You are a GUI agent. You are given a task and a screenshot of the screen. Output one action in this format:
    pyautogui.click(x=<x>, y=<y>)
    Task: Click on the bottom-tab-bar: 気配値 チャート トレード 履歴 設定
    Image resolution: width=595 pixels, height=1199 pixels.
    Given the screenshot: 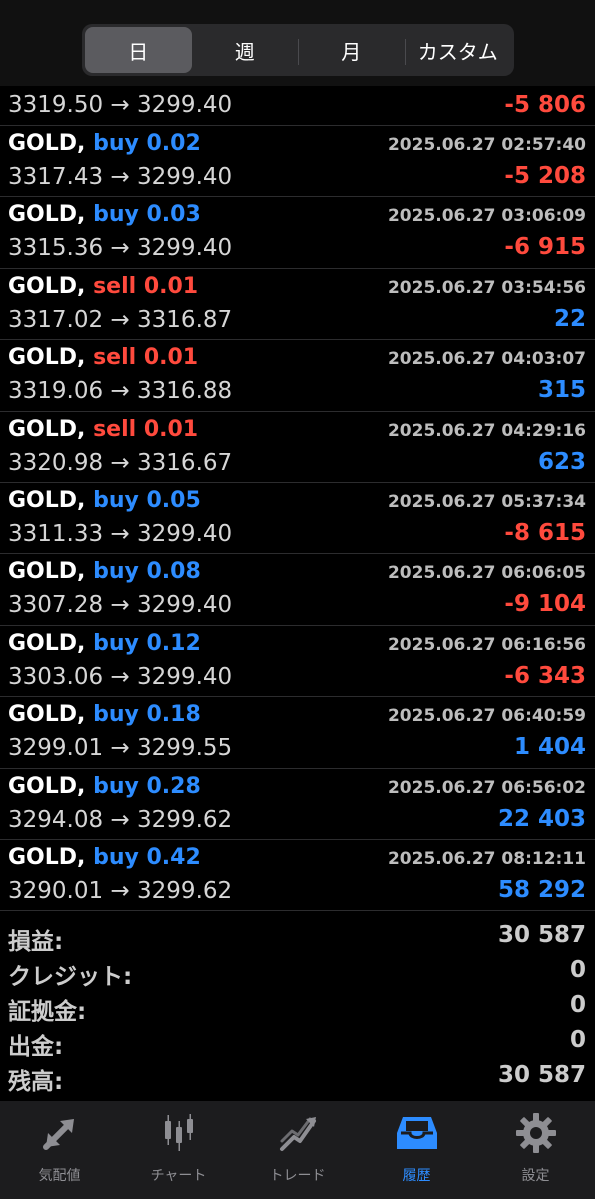 What is the action you would take?
    pyautogui.click(x=297, y=1150)
    